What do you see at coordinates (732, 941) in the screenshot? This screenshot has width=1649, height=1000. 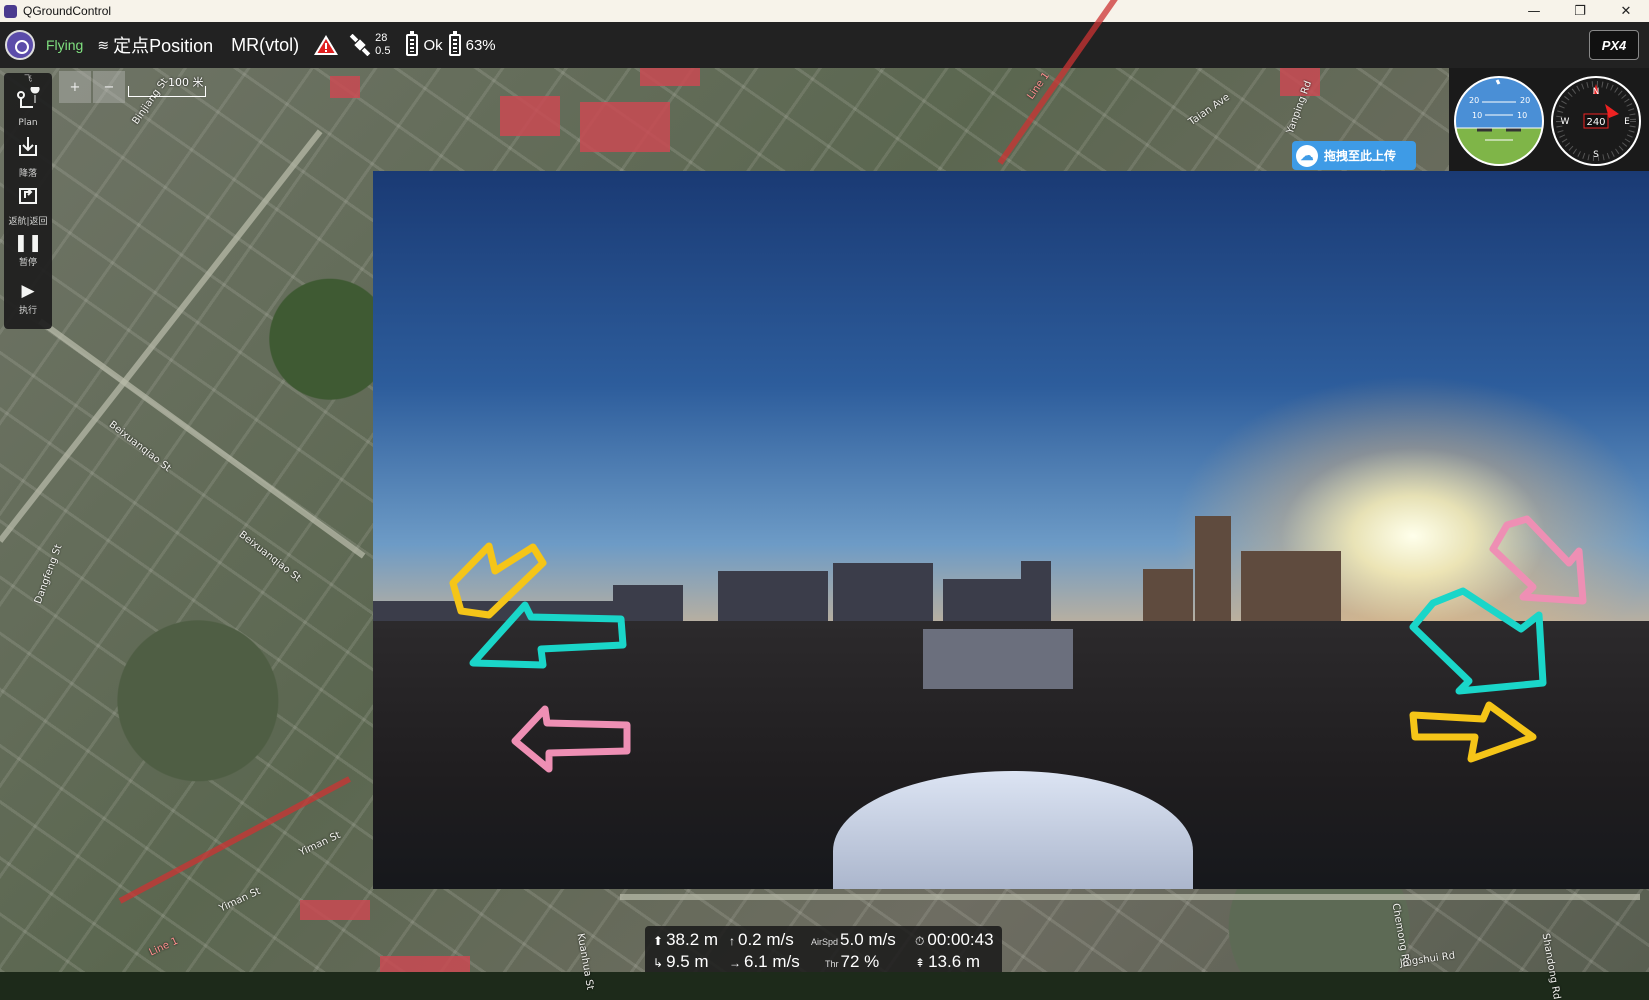 I see `climb-icon: ↑` at bounding box center [732, 941].